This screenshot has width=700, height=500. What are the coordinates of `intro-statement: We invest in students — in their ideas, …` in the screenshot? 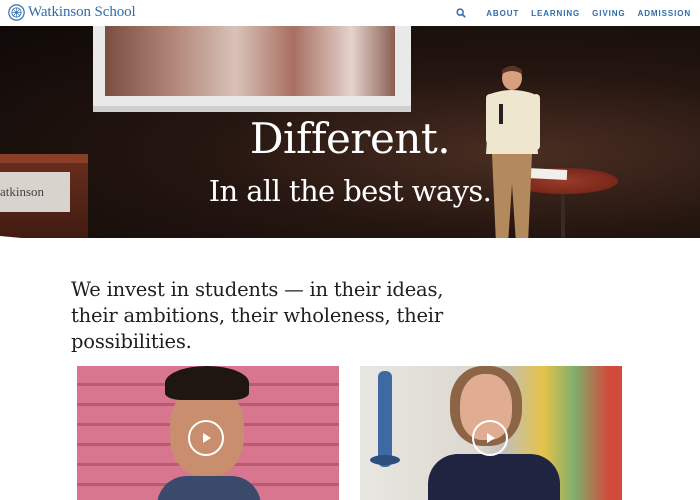 It's located at (257, 315).